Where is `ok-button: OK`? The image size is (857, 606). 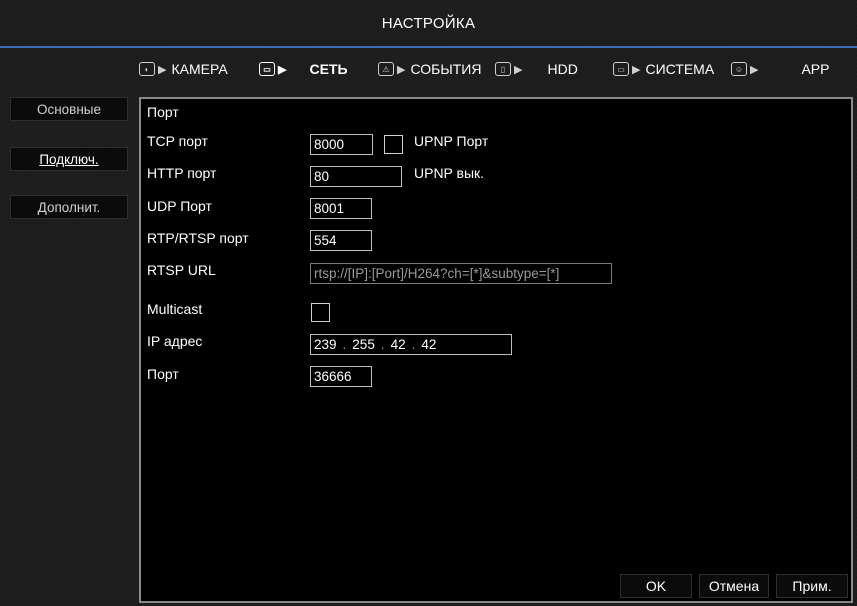
ok-button: OK is located at coordinates (656, 586).